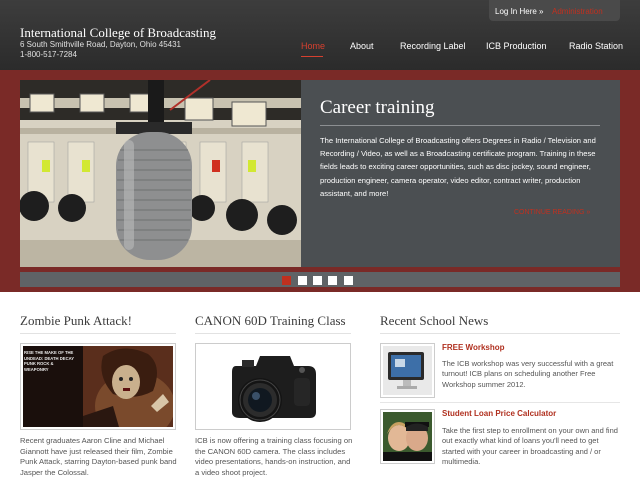  What do you see at coordinates (433, 46) in the screenshot?
I see `nav-item-recording-label: Recording Label` at bounding box center [433, 46].